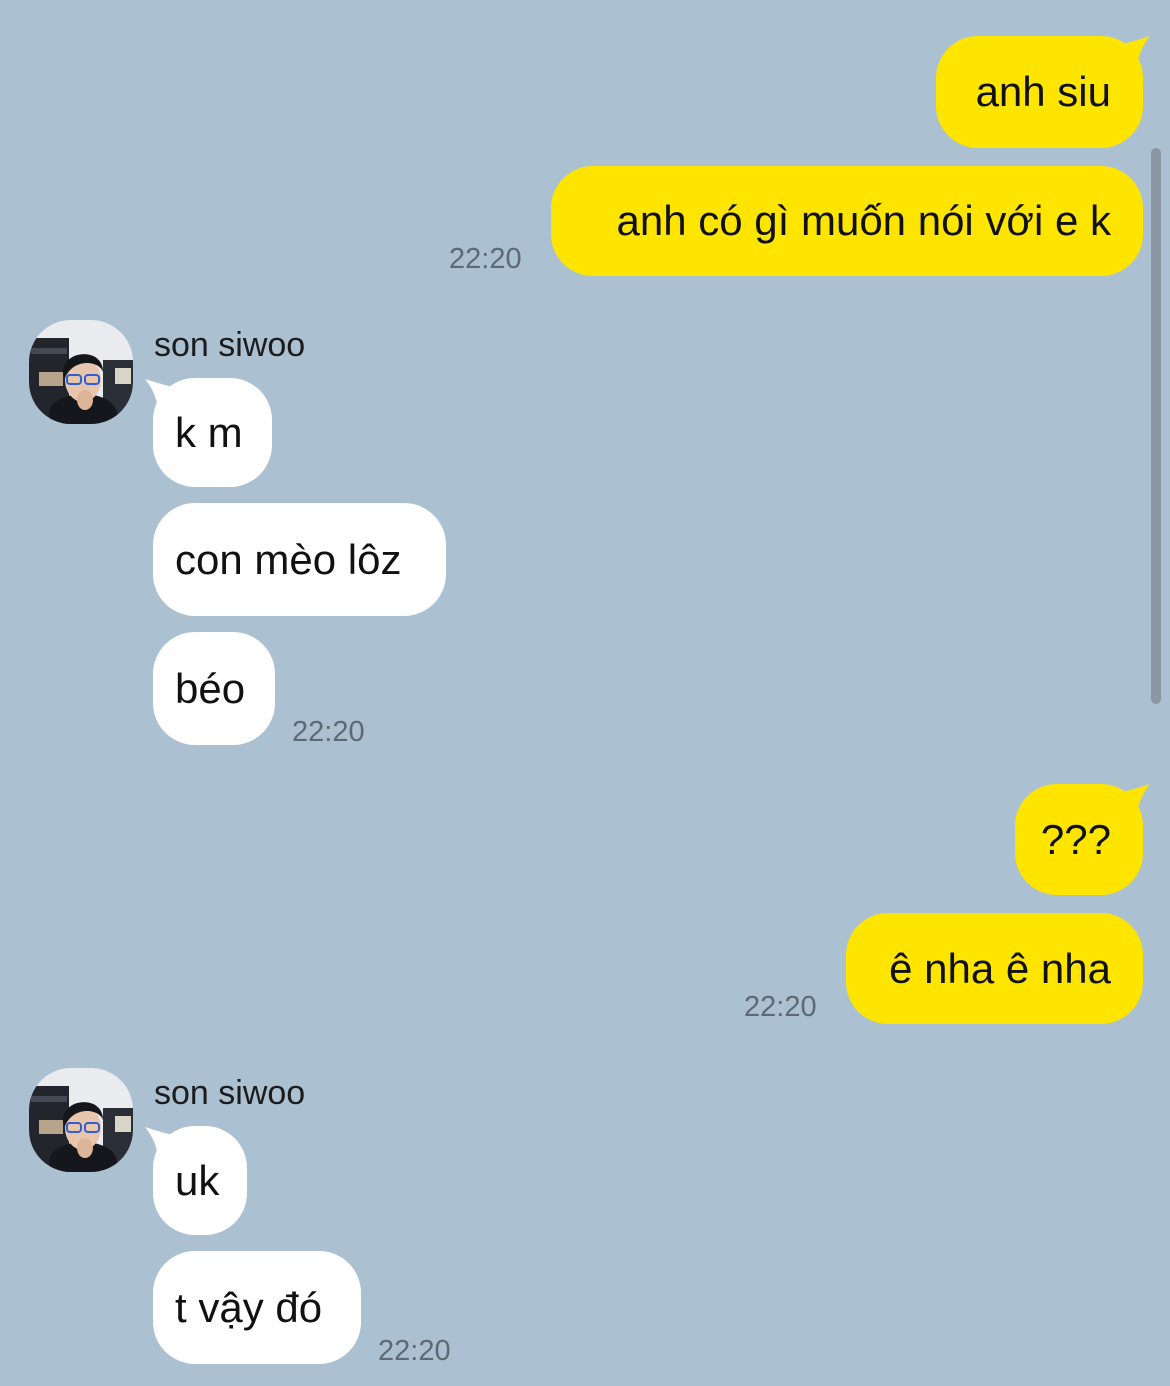  I want to click on incoming-message: uk, so click(200, 1180).